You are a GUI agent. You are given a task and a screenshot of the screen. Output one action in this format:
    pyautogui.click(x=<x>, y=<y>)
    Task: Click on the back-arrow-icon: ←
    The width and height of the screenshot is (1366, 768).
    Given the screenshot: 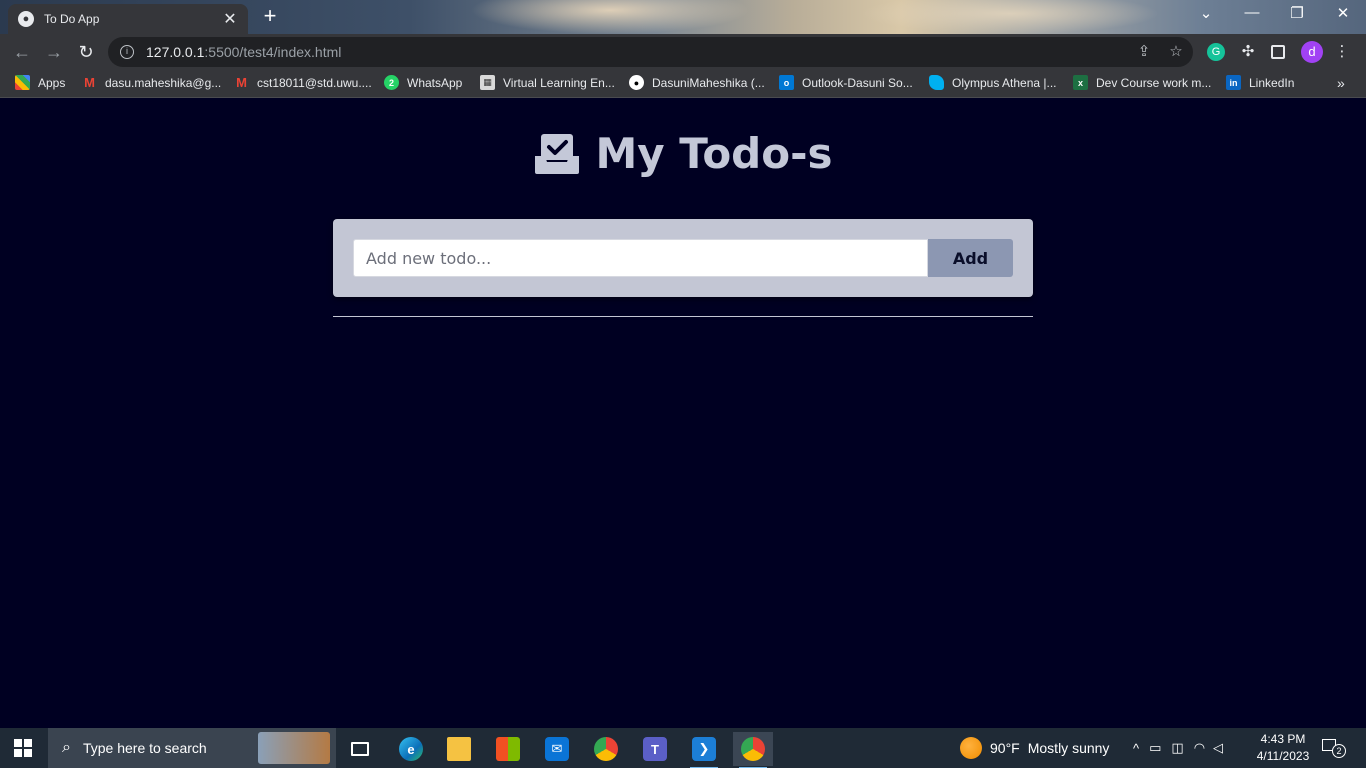 What is the action you would take?
    pyautogui.click(x=22, y=52)
    